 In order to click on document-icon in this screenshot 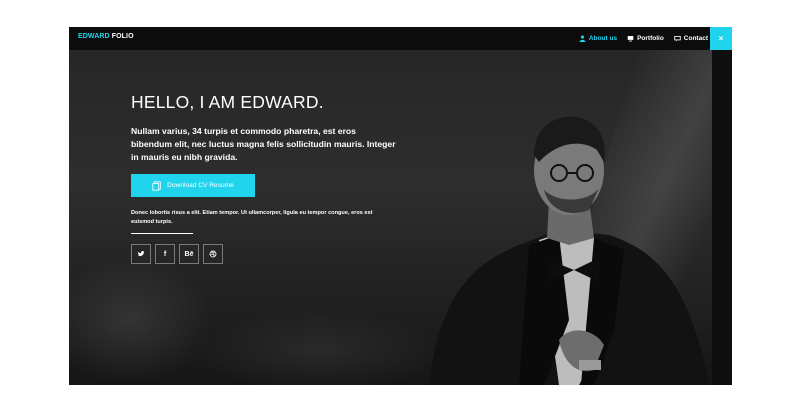, I will do `click(156, 185)`.